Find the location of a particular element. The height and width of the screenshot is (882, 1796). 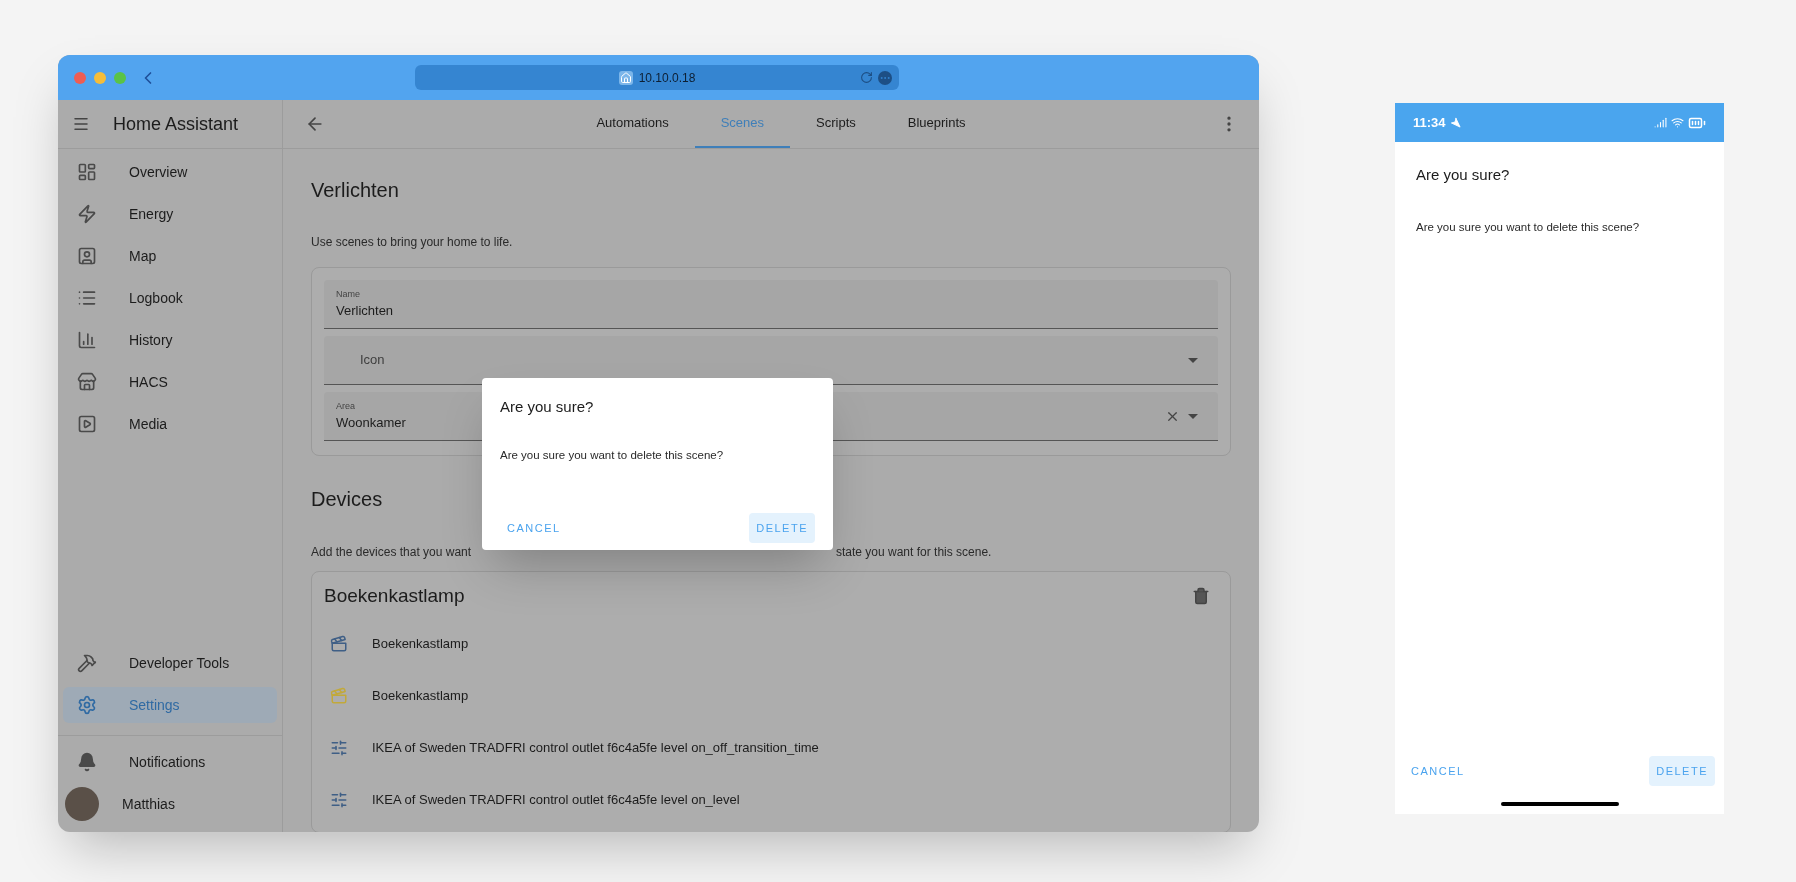

field-placeholder: Icon is located at coordinates (372, 360).